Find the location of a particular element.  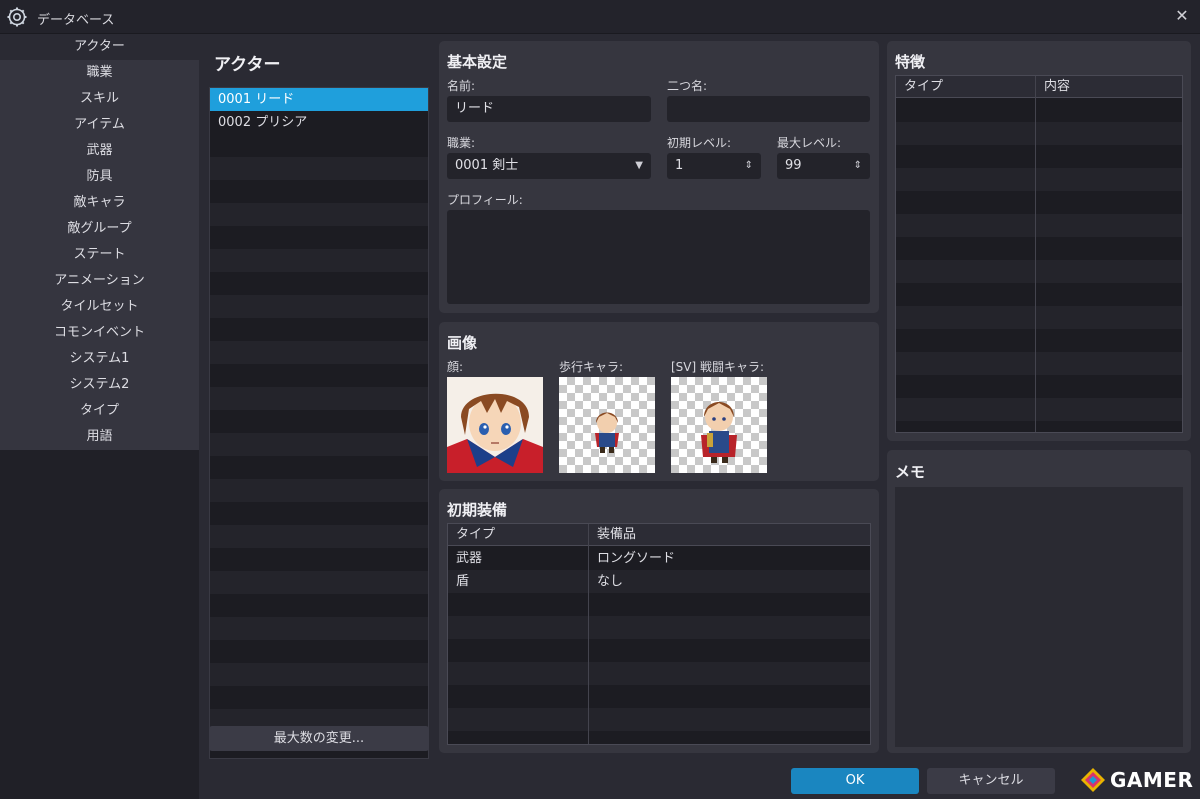

profile-label: プロフィール: is located at coordinates (485, 200).